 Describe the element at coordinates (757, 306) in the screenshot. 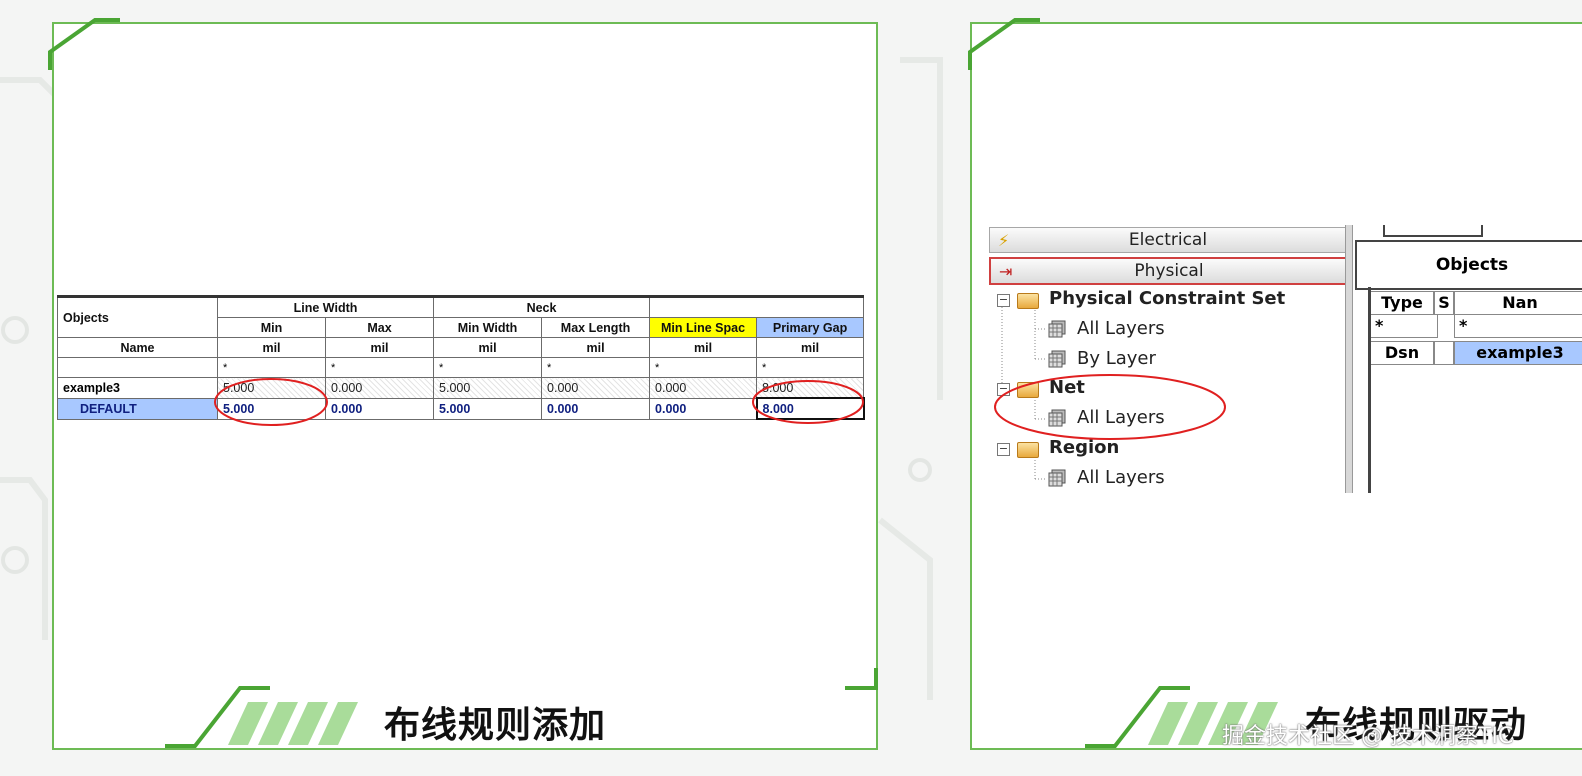

I see `blank-group-header` at that location.